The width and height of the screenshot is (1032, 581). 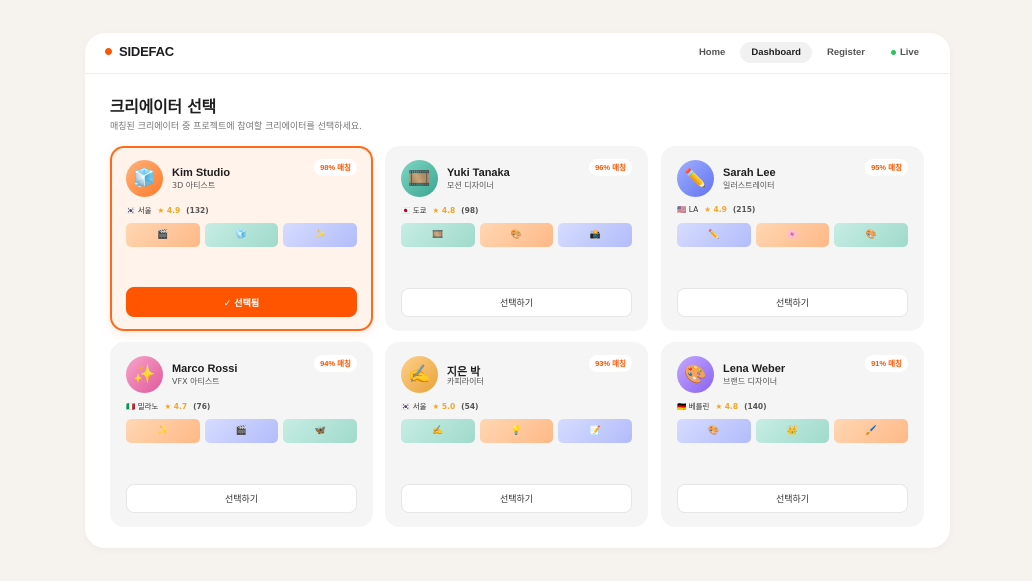 I want to click on portfolio-thumbs: ✏️ 🌸 🎨, so click(x=793, y=235).